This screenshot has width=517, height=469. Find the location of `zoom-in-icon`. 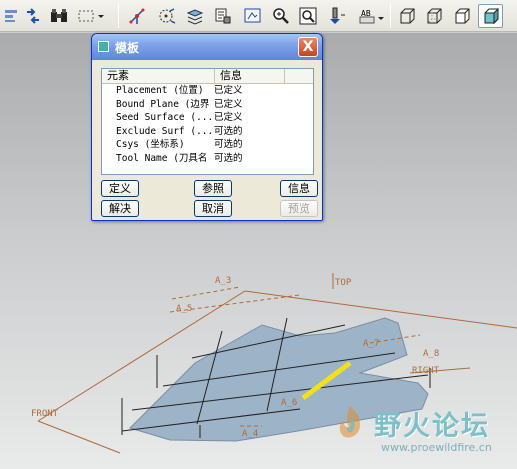

zoom-in-icon is located at coordinates (281, 16).